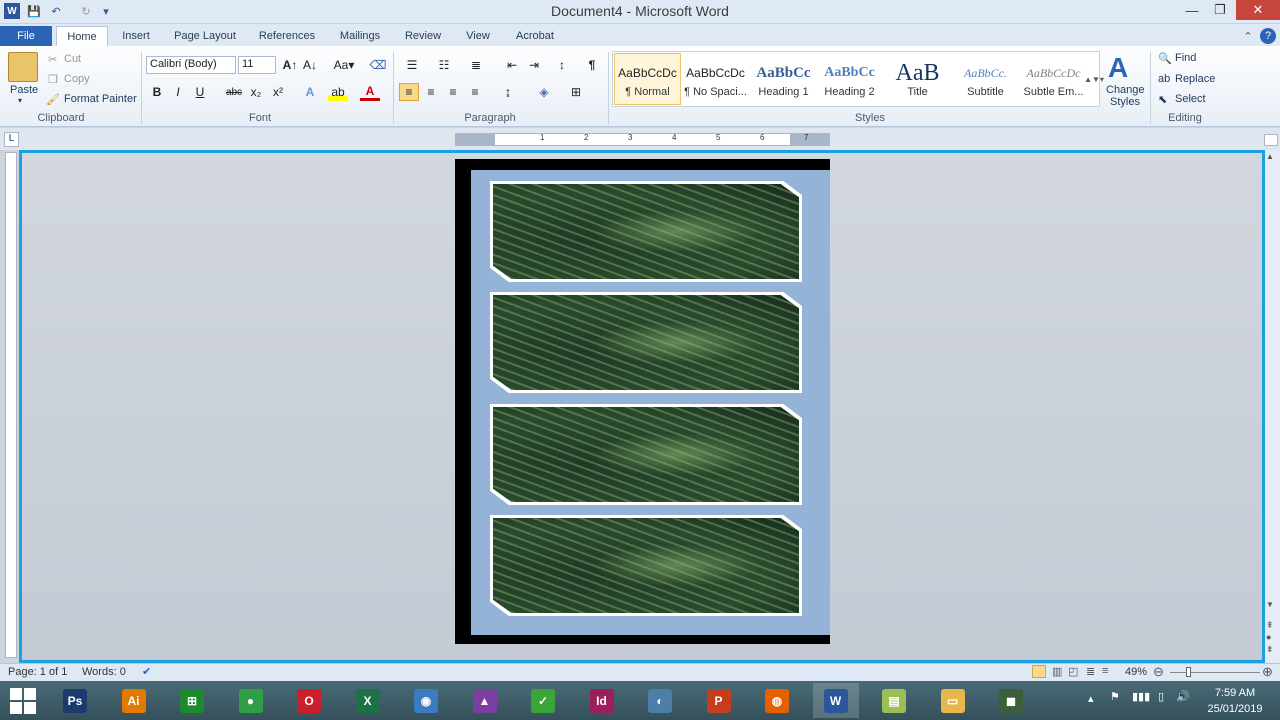 The height and width of the screenshot is (720, 1280). Describe the element at coordinates (1272, 406) in the screenshot. I see `vertical-scrollbar` at that location.